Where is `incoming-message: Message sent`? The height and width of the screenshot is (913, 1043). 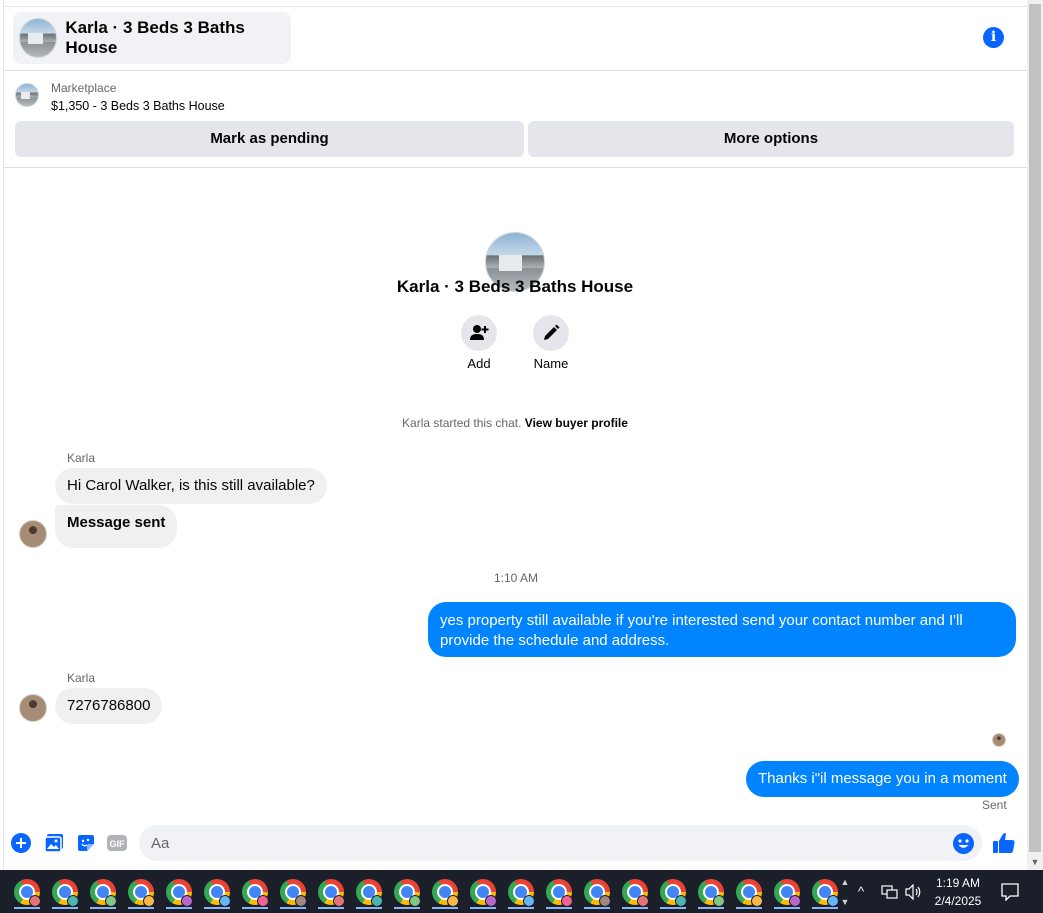
incoming-message: Message sent is located at coordinates (116, 526).